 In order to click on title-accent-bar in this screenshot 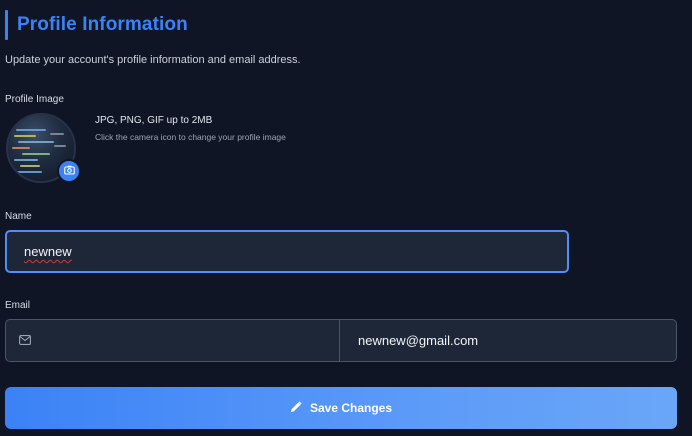, I will do `click(6, 25)`.